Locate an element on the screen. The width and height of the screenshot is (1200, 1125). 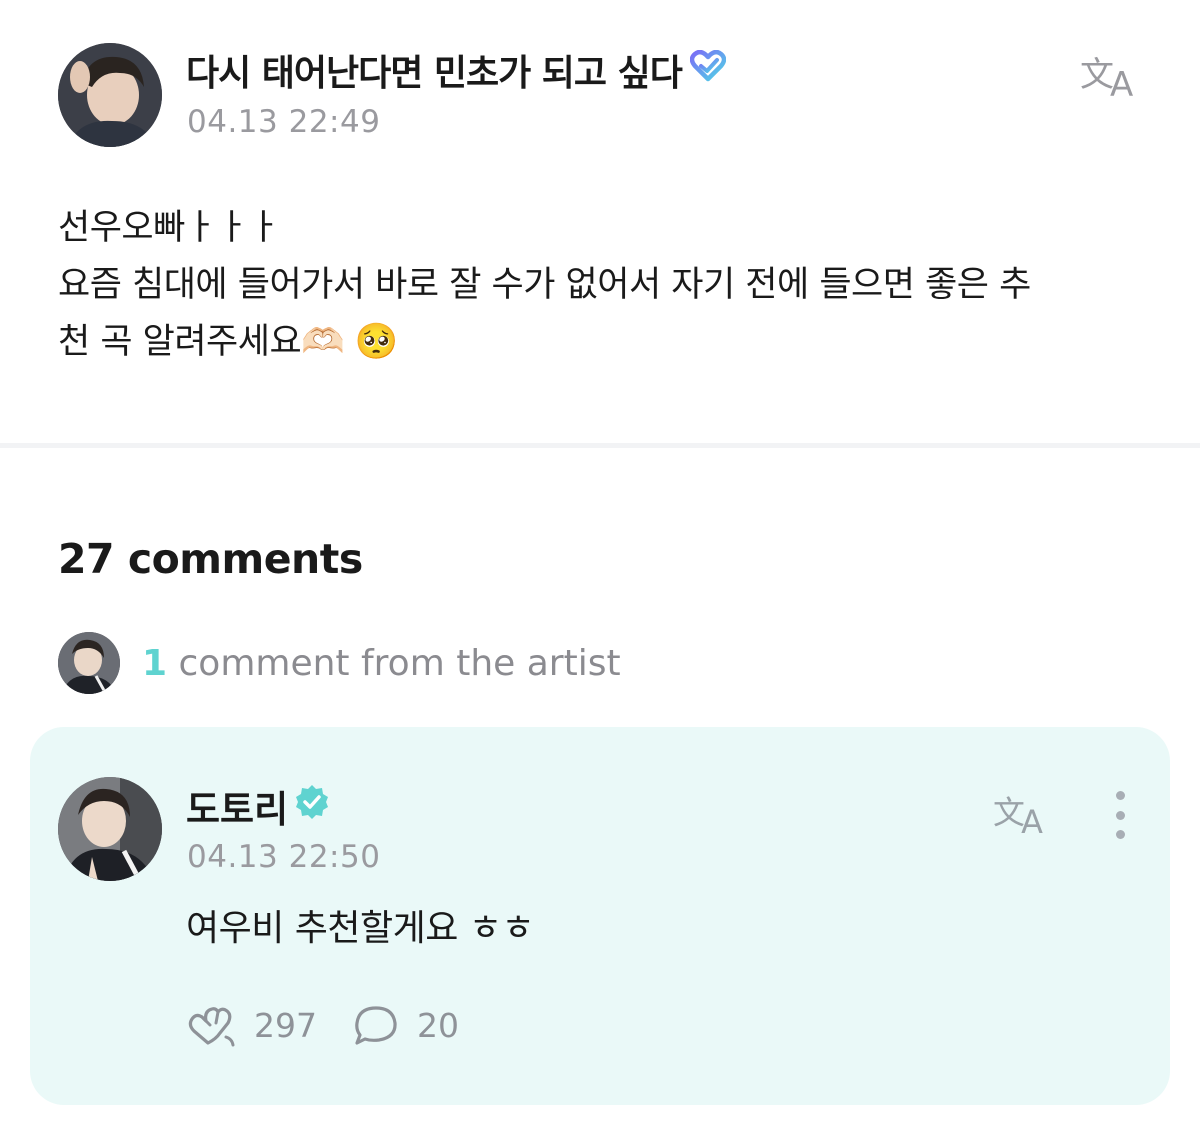
like-count: 297 is located at coordinates (285, 1025).